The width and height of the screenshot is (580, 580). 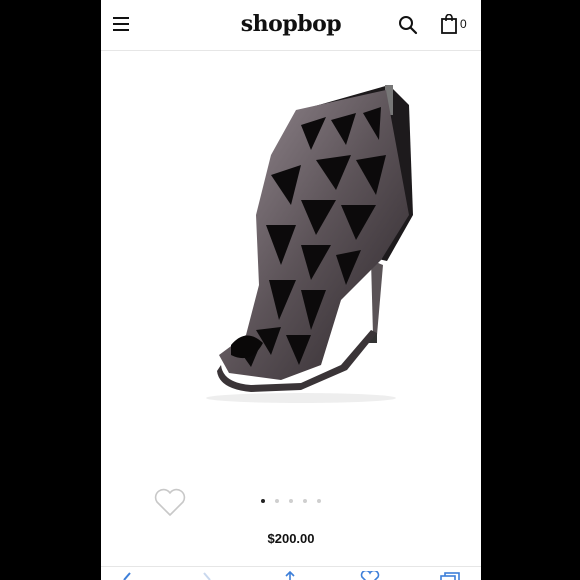 I want to click on browser-toolbar, so click(x=291, y=573).